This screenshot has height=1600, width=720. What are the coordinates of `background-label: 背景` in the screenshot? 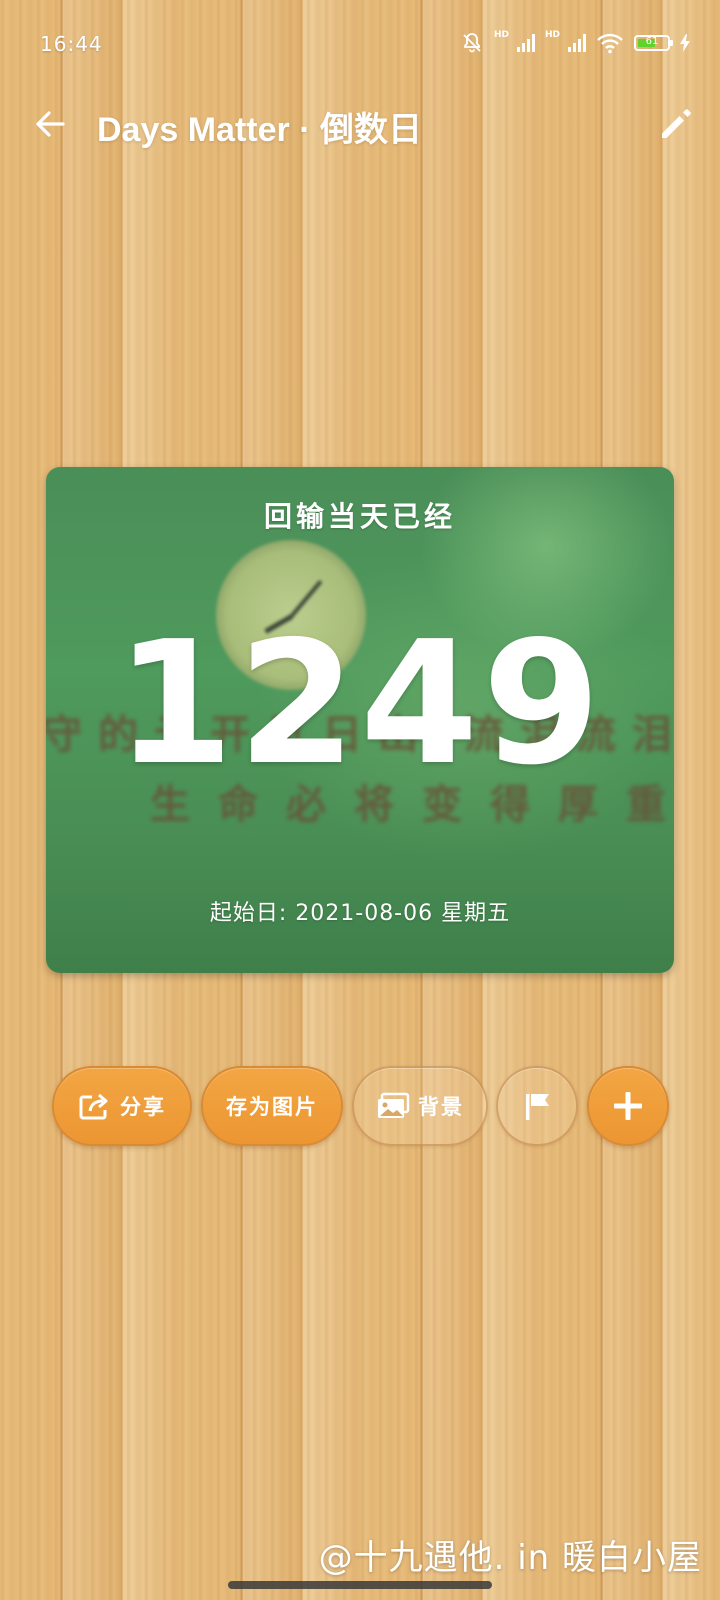 It's located at (441, 1107).